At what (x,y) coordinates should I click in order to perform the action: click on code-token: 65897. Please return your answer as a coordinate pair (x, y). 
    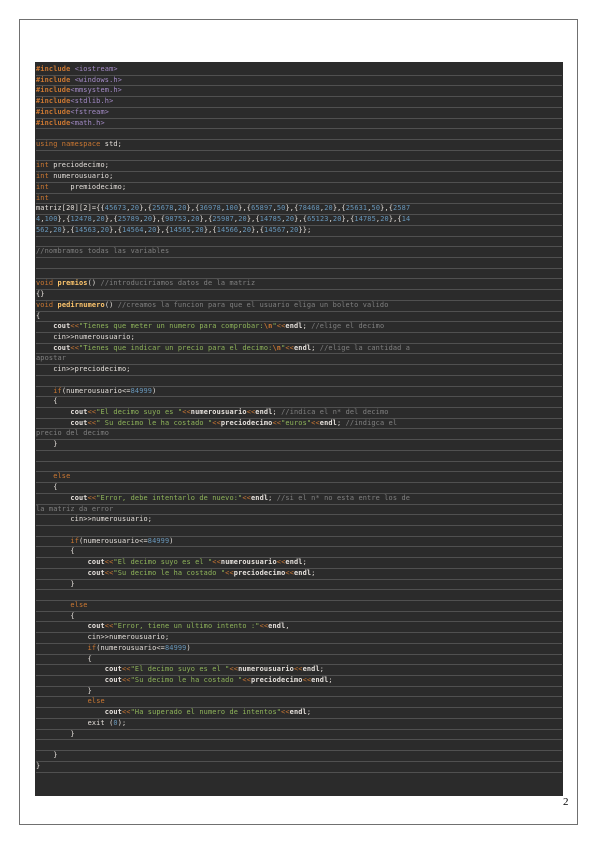
    Looking at the image, I should click on (262, 208).